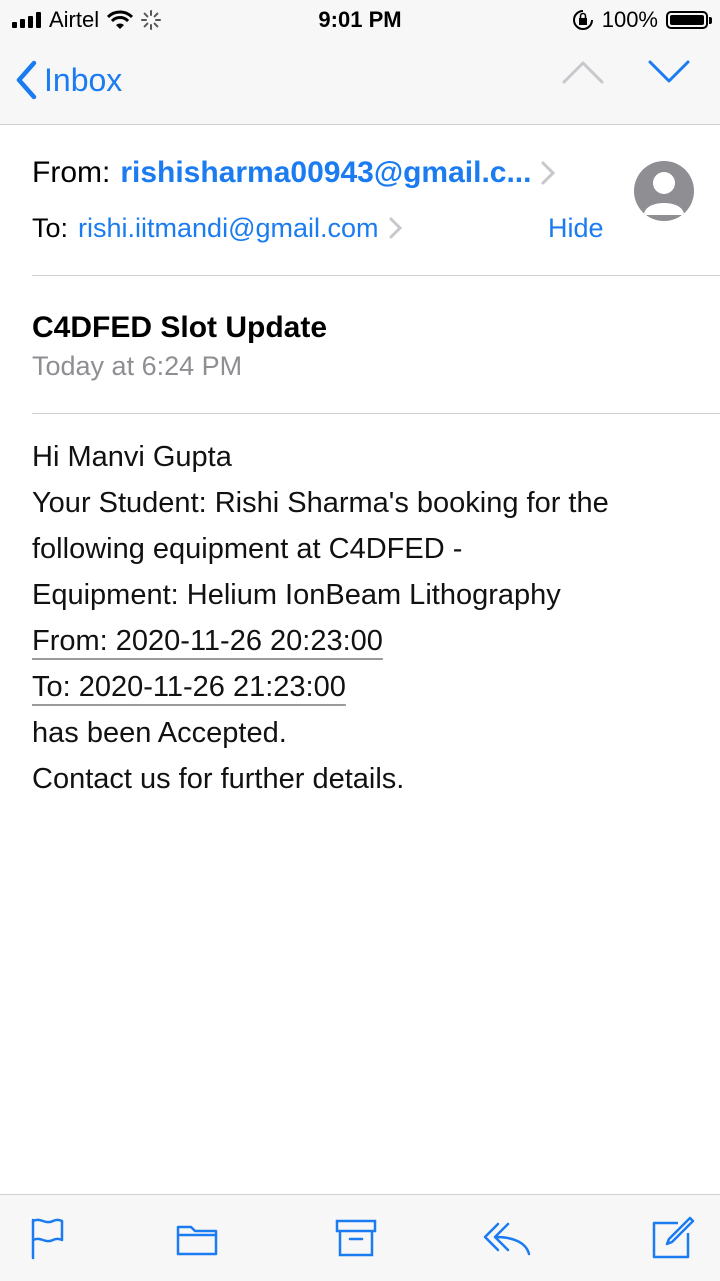  I want to click on body-line: has been Accepted., so click(159, 733).